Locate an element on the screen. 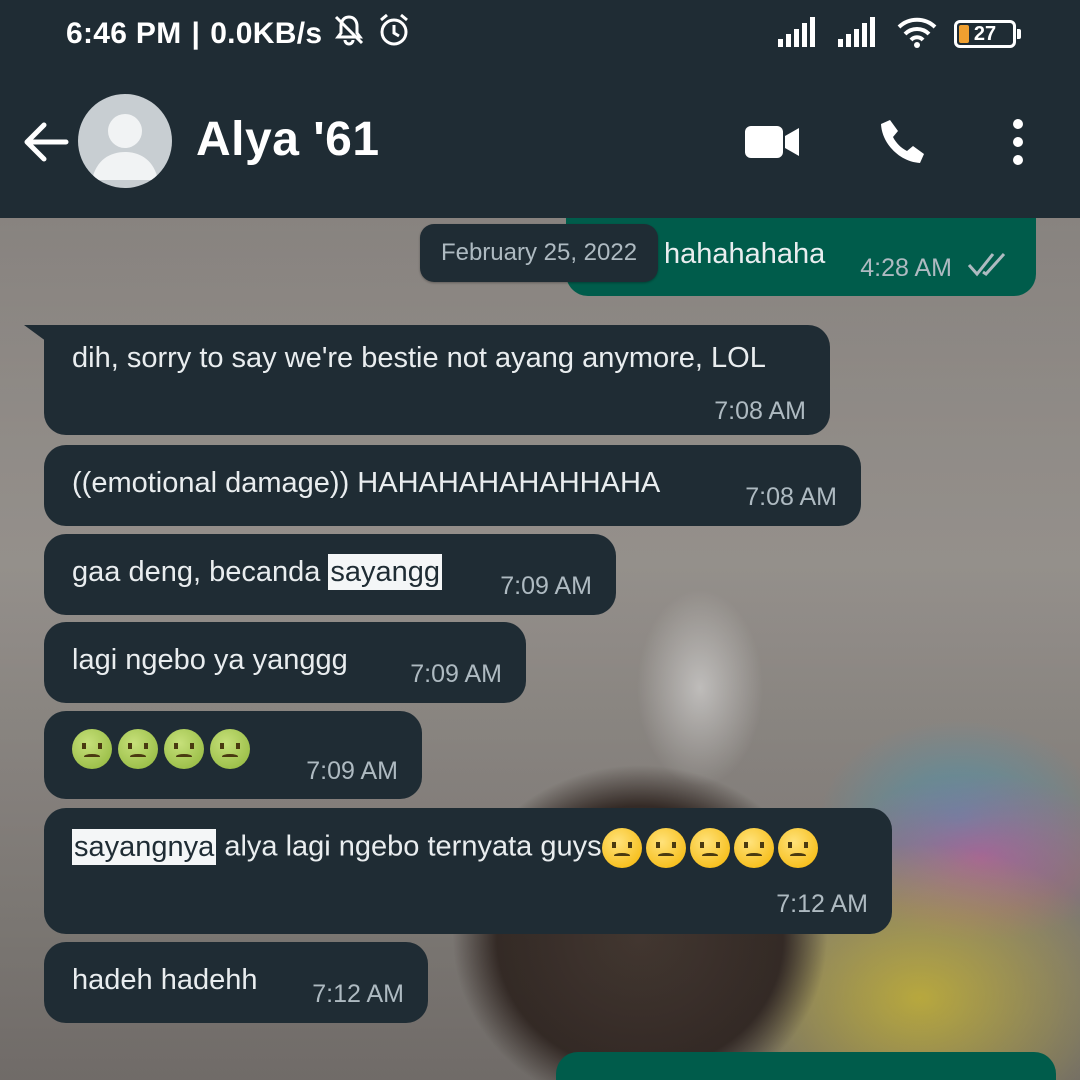 The width and height of the screenshot is (1080, 1080). back-arrow-icon is located at coordinates (46, 142).